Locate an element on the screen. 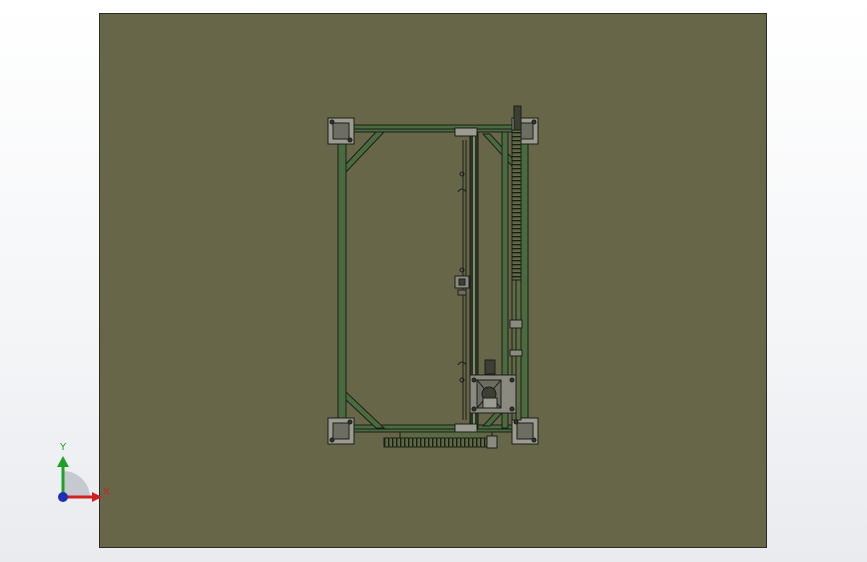 The image size is (867, 562). triad-x-arrow is located at coordinates (97, 497).